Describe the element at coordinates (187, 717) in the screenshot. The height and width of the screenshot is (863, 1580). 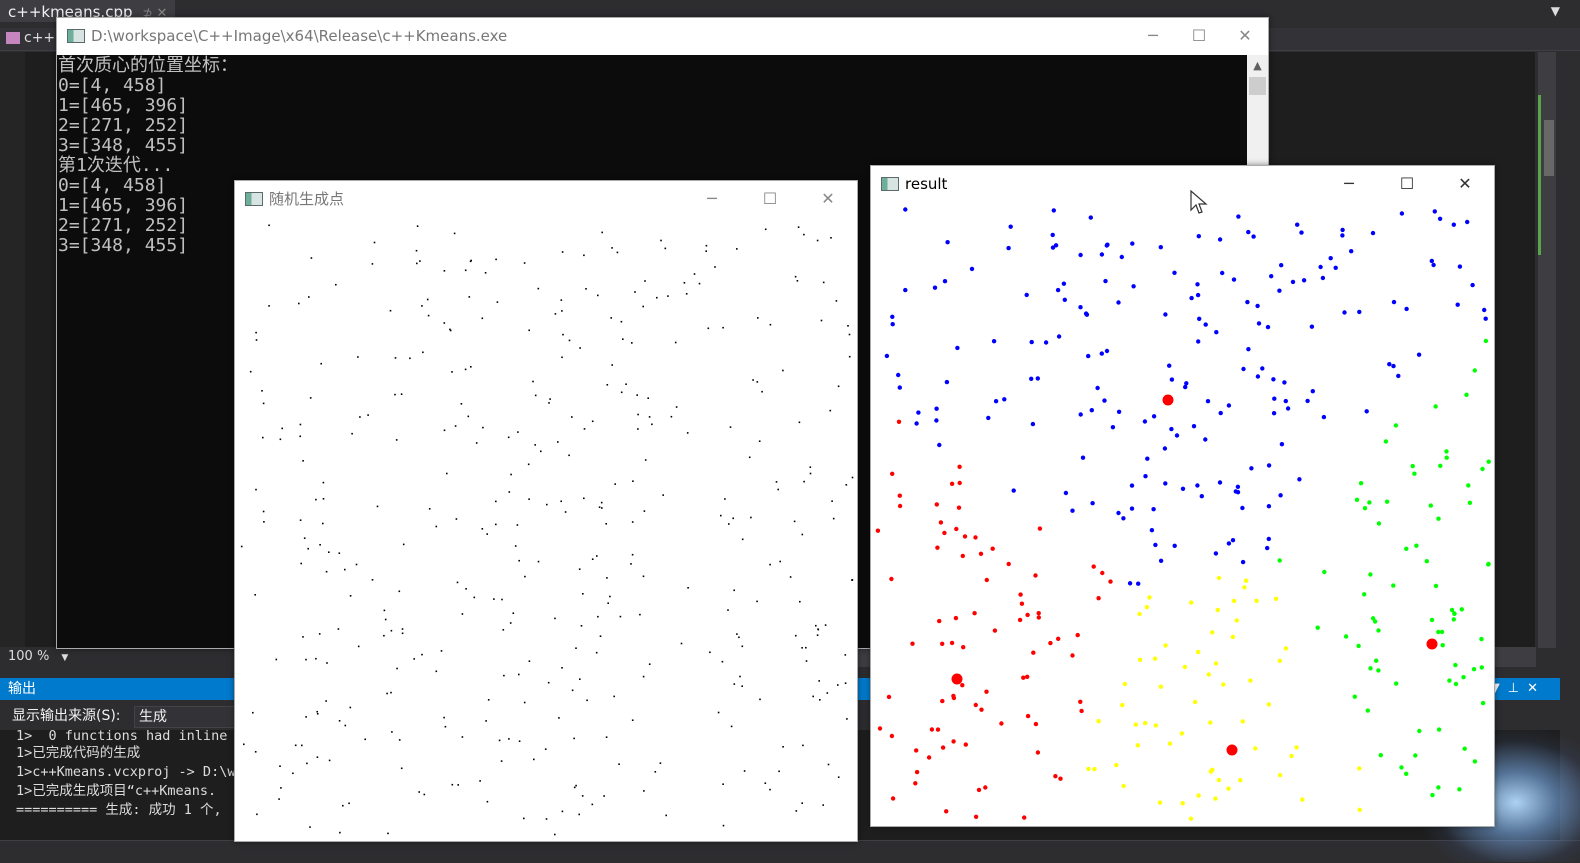
I see `output-source-select: 生成` at that location.